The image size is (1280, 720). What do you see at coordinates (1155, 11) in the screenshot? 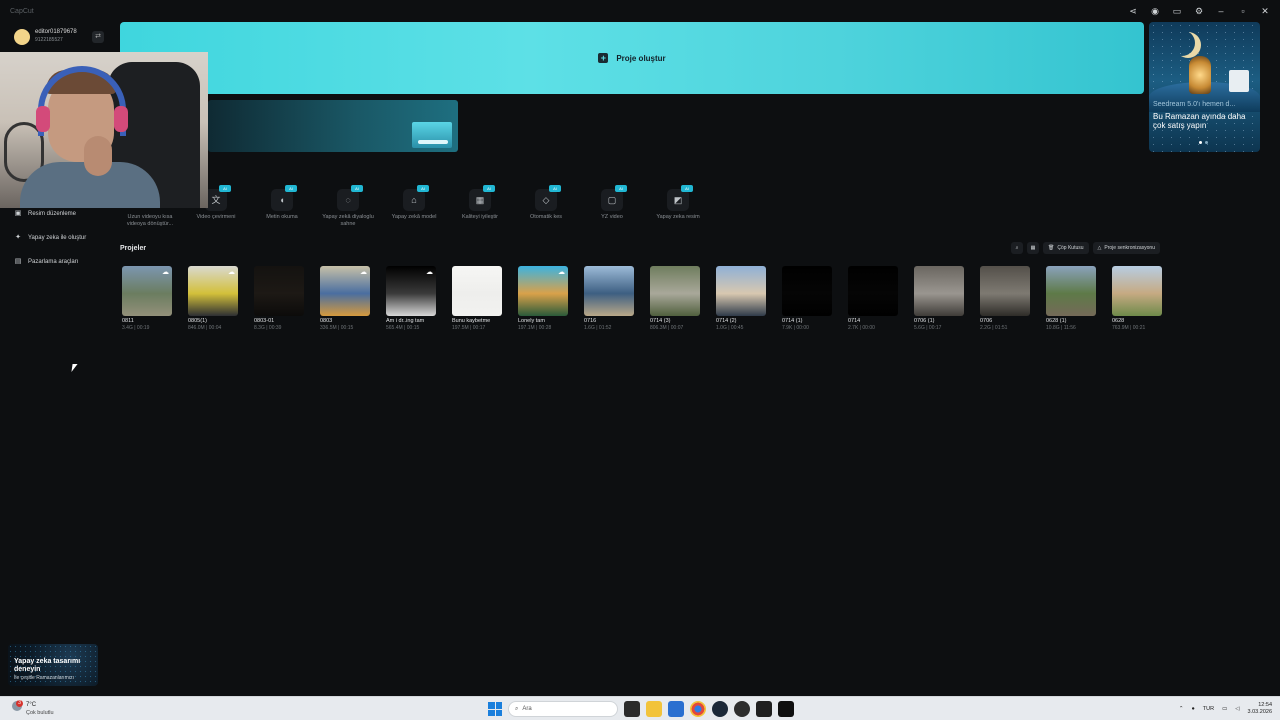
I see `help-icon: ◉` at bounding box center [1155, 11].